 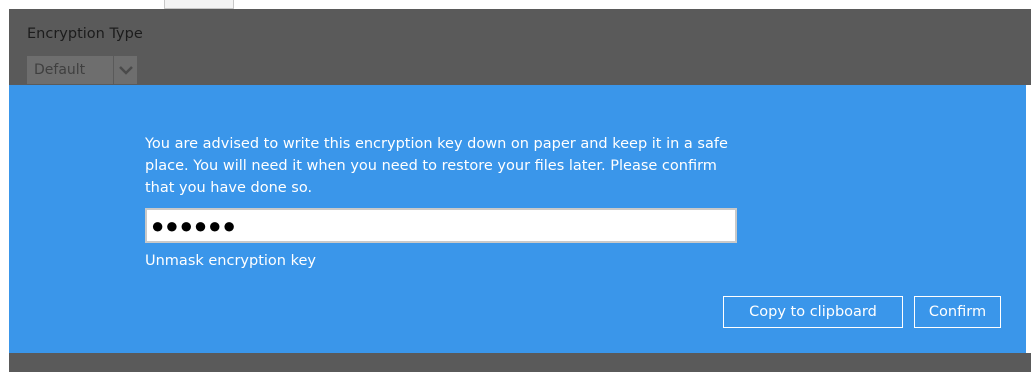 I want to click on encryption-type-value: Default, so click(x=60, y=70).